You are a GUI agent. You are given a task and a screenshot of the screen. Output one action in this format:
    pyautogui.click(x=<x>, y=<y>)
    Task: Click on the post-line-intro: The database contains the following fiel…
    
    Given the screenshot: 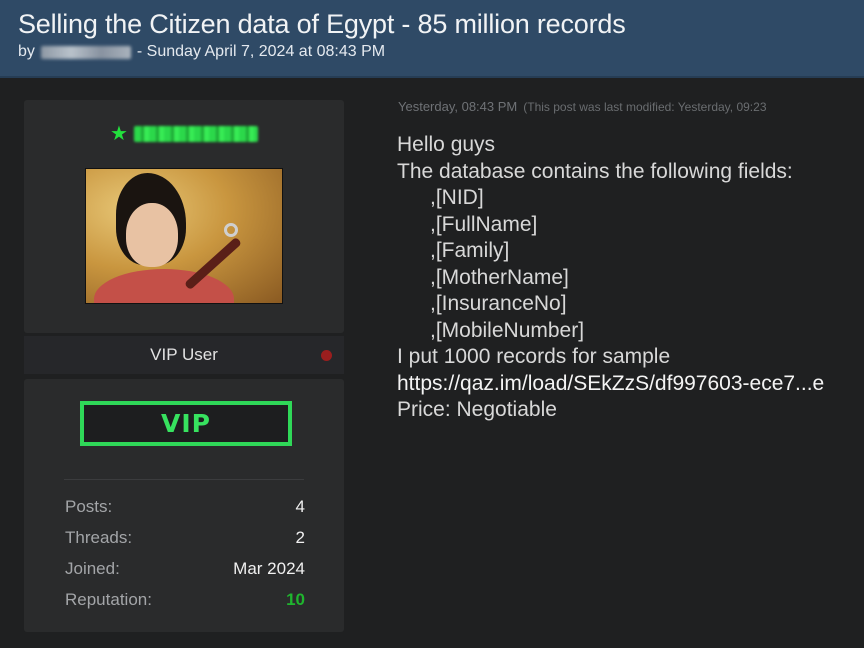 What is the action you would take?
    pyautogui.click(x=595, y=171)
    